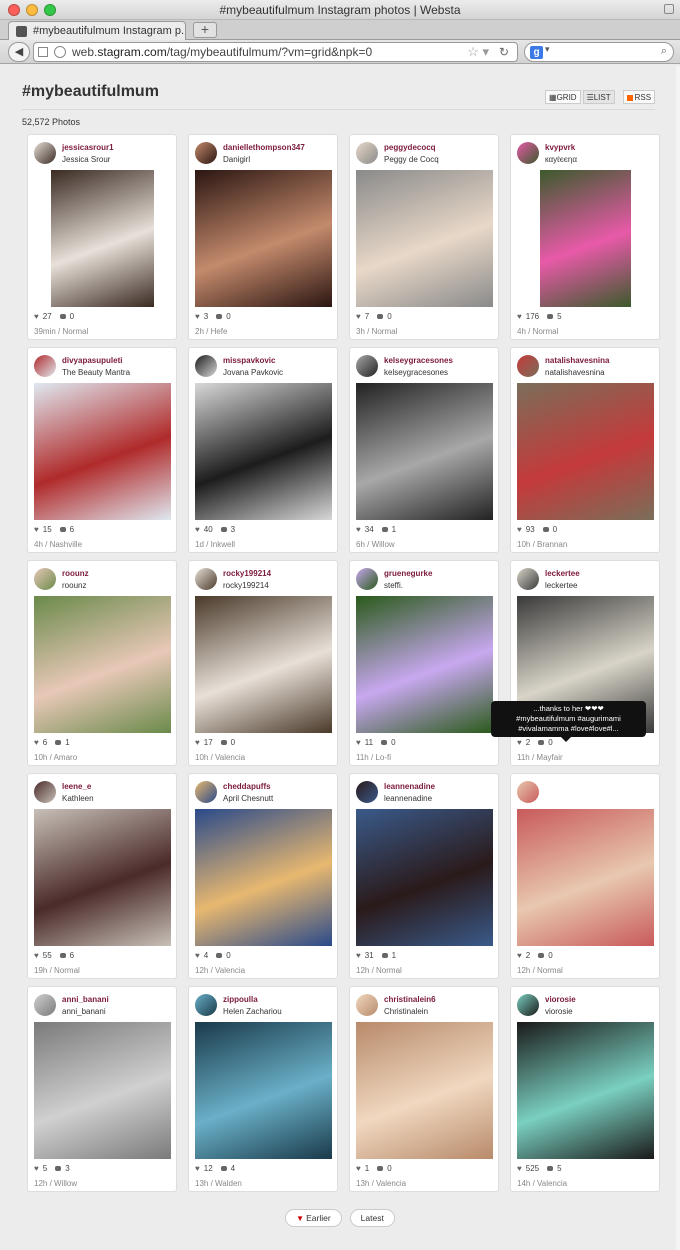 The height and width of the screenshot is (1250, 680). What do you see at coordinates (76, 786) in the screenshot?
I see `username-link: leene_e` at bounding box center [76, 786].